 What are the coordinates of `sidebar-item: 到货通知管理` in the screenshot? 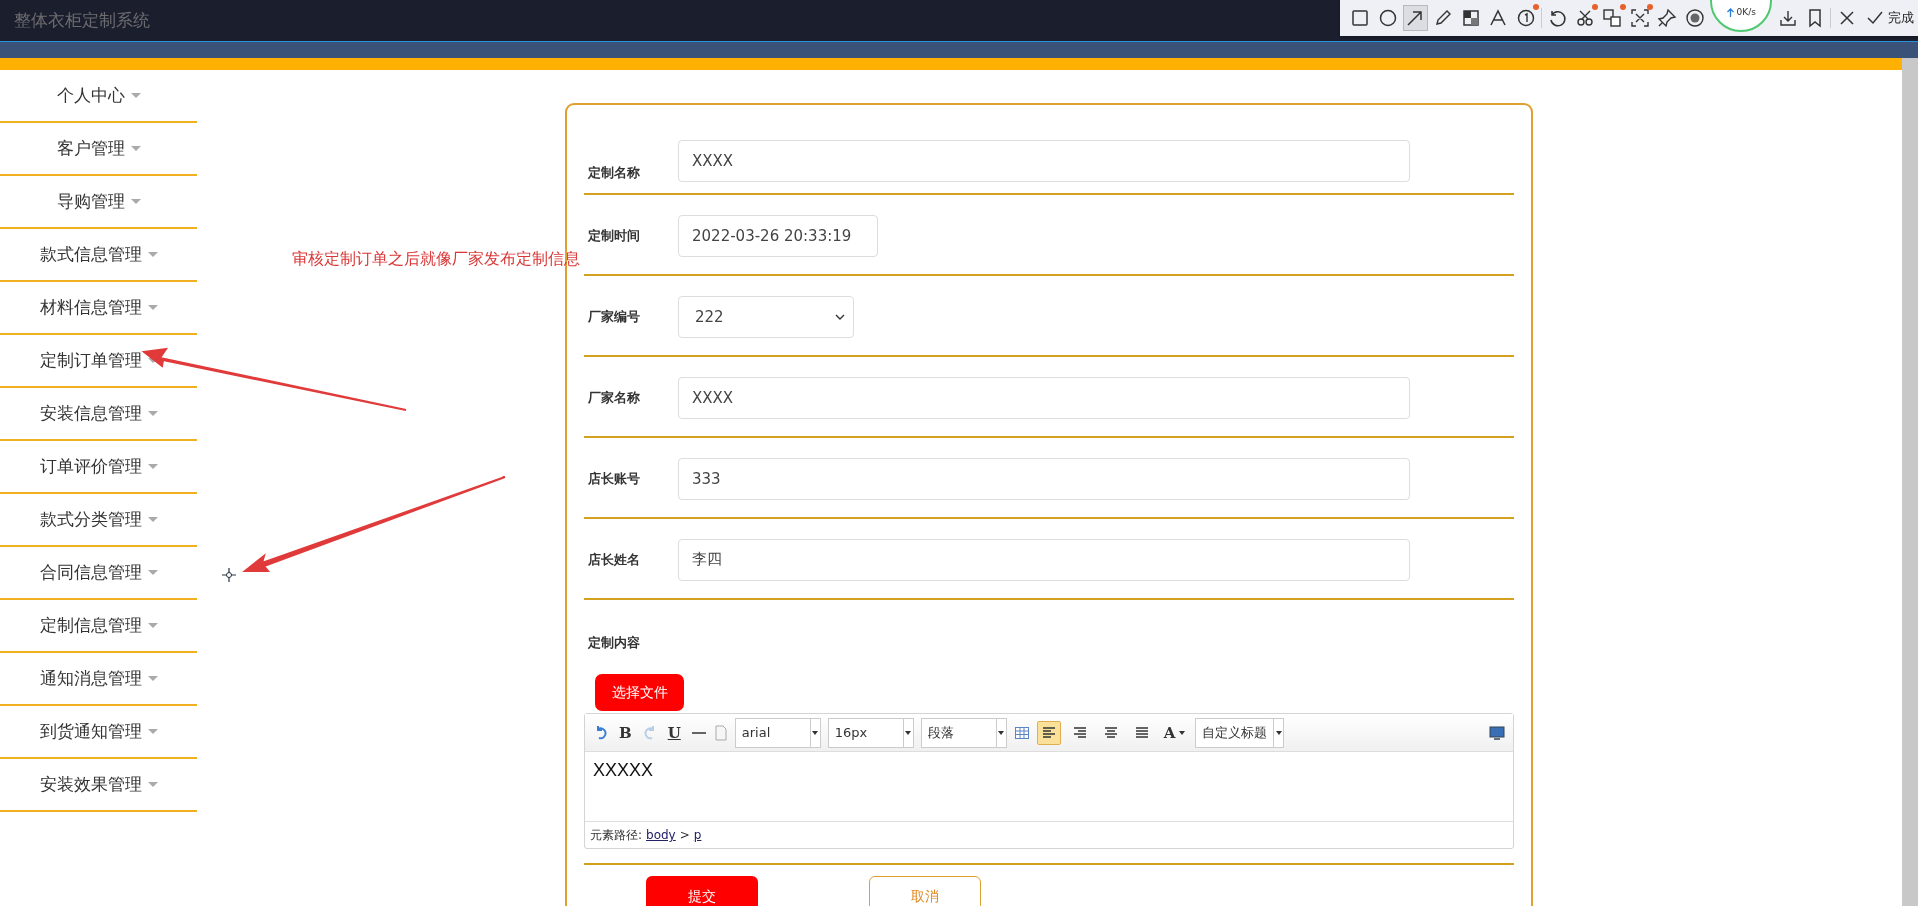 It's located at (98, 732).